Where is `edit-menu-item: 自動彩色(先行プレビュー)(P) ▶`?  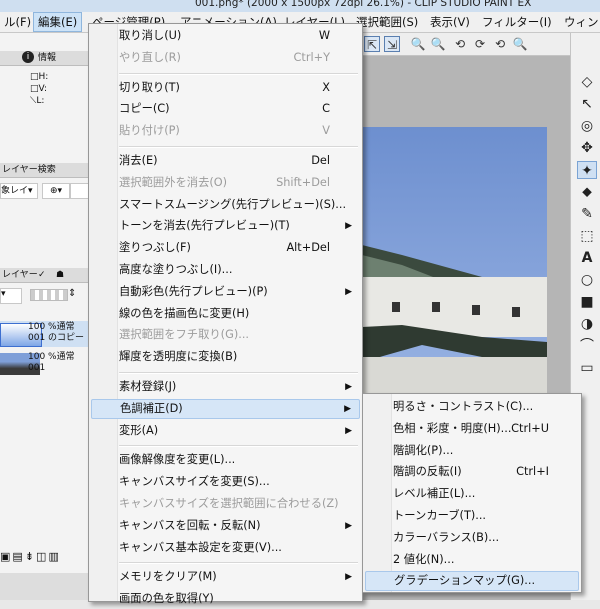 edit-menu-item: 自動彩色(先行プレビュー)(P) ▶ is located at coordinates (225, 292).